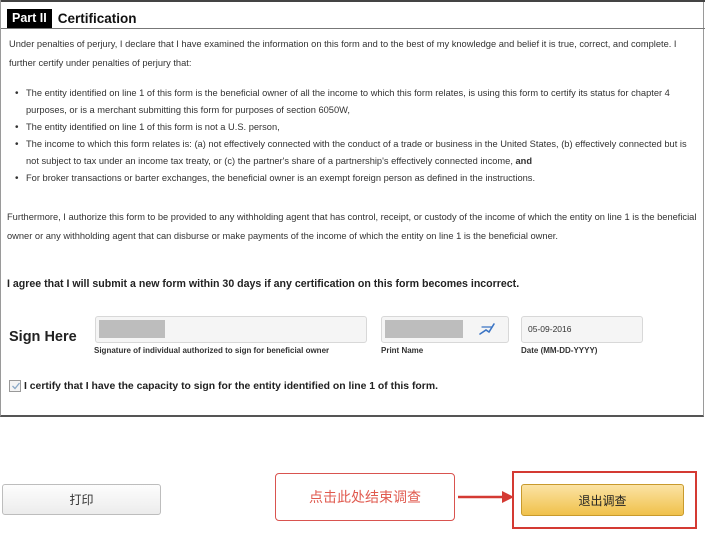 The image size is (720, 543). What do you see at coordinates (424, 329) in the screenshot?
I see `name-redaction` at bounding box center [424, 329].